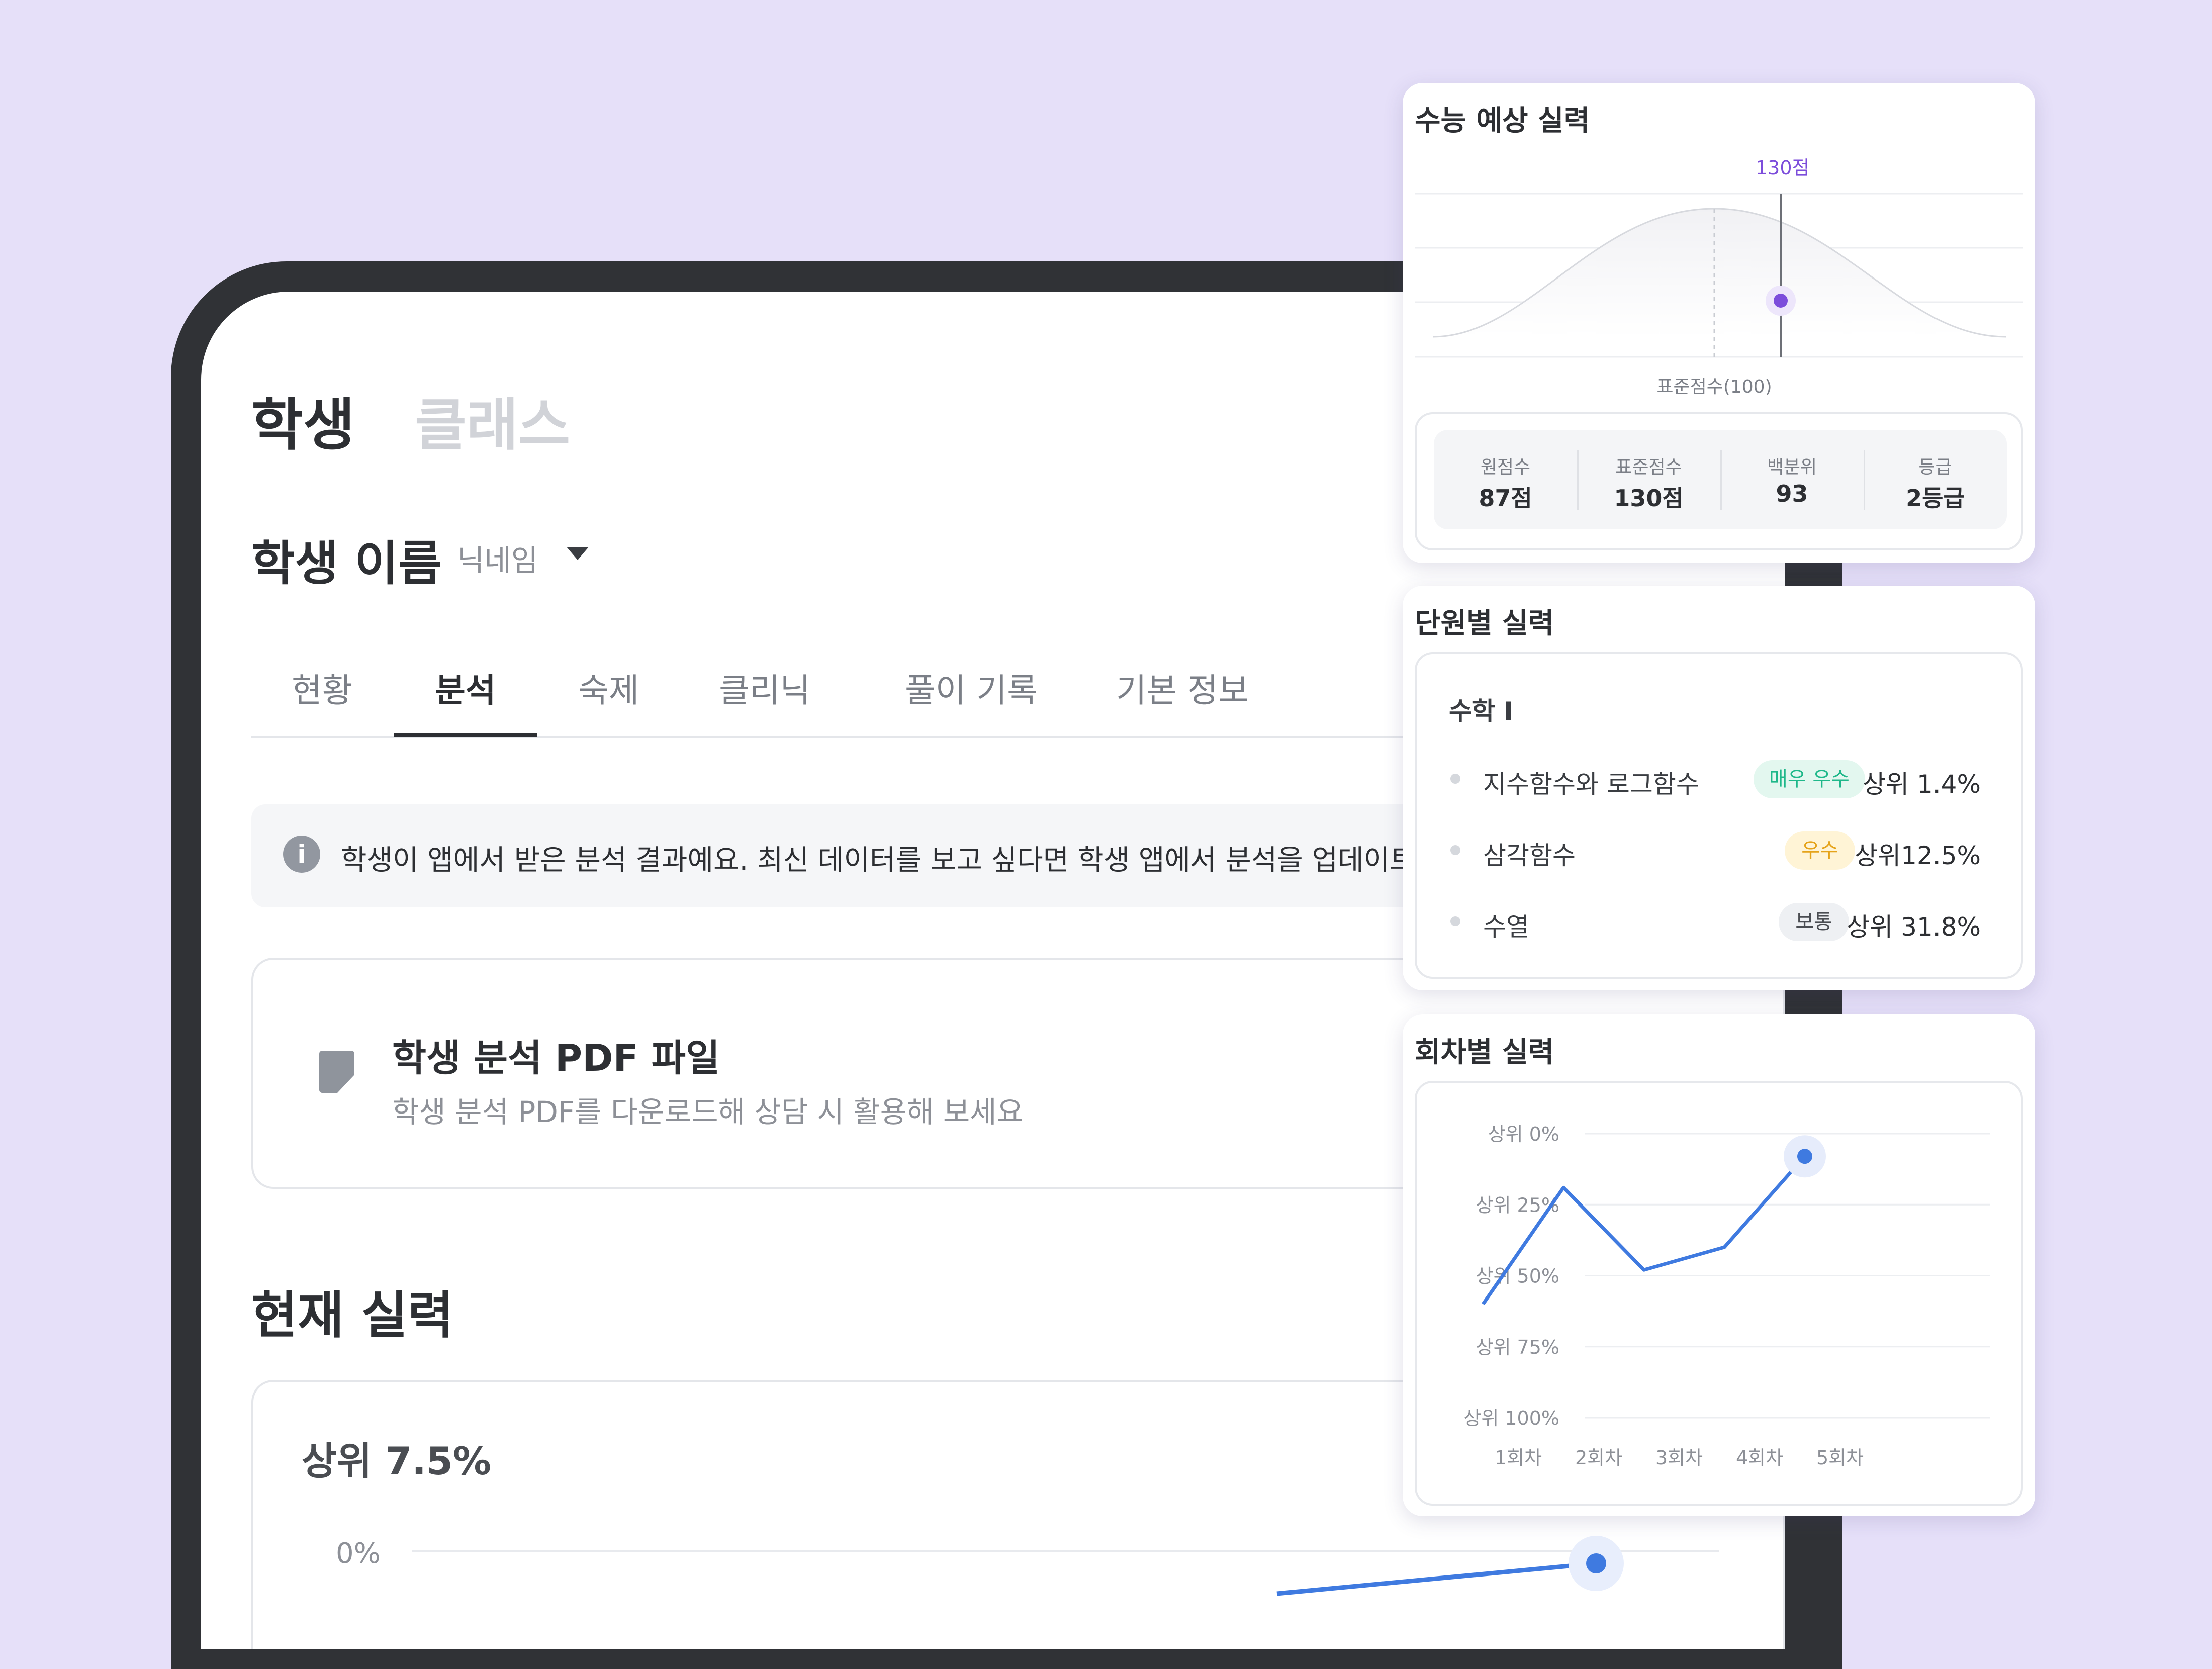 The height and width of the screenshot is (1669, 2212). I want to click on current-skill-point, so click(1596, 1563).